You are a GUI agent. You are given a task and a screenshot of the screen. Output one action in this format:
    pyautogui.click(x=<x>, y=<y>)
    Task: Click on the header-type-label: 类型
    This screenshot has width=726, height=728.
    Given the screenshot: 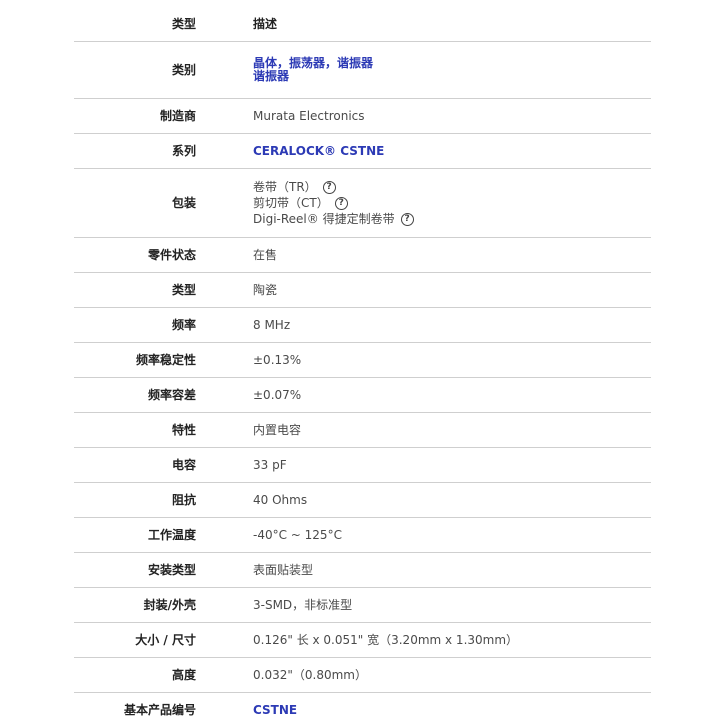 What is the action you would take?
    pyautogui.click(x=183, y=23)
    